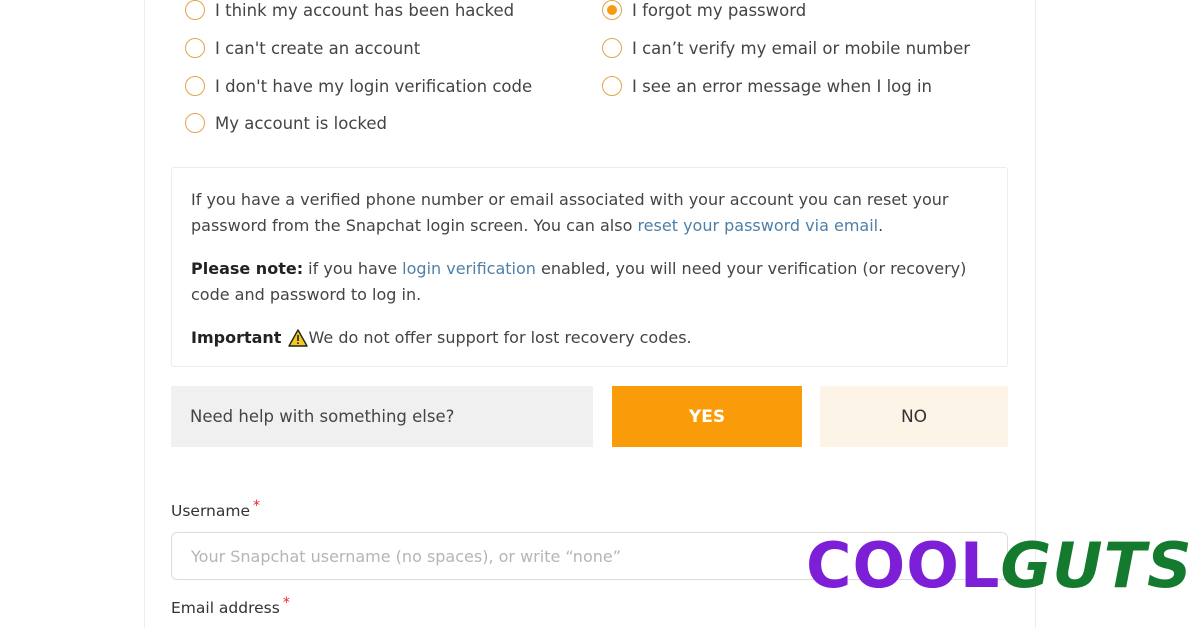 This screenshot has height=628, width=1200. I want to click on option-label: I can't create an account, so click(318, 48).